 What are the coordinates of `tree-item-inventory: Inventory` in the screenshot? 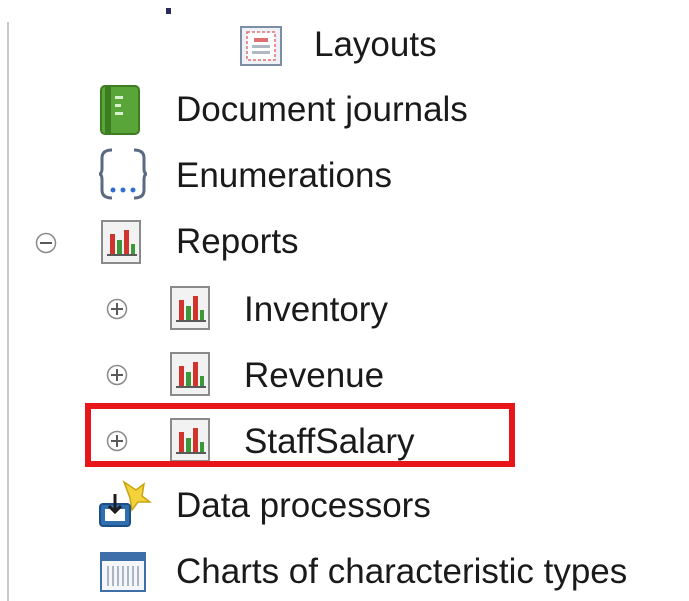 It's located at (344, 308).